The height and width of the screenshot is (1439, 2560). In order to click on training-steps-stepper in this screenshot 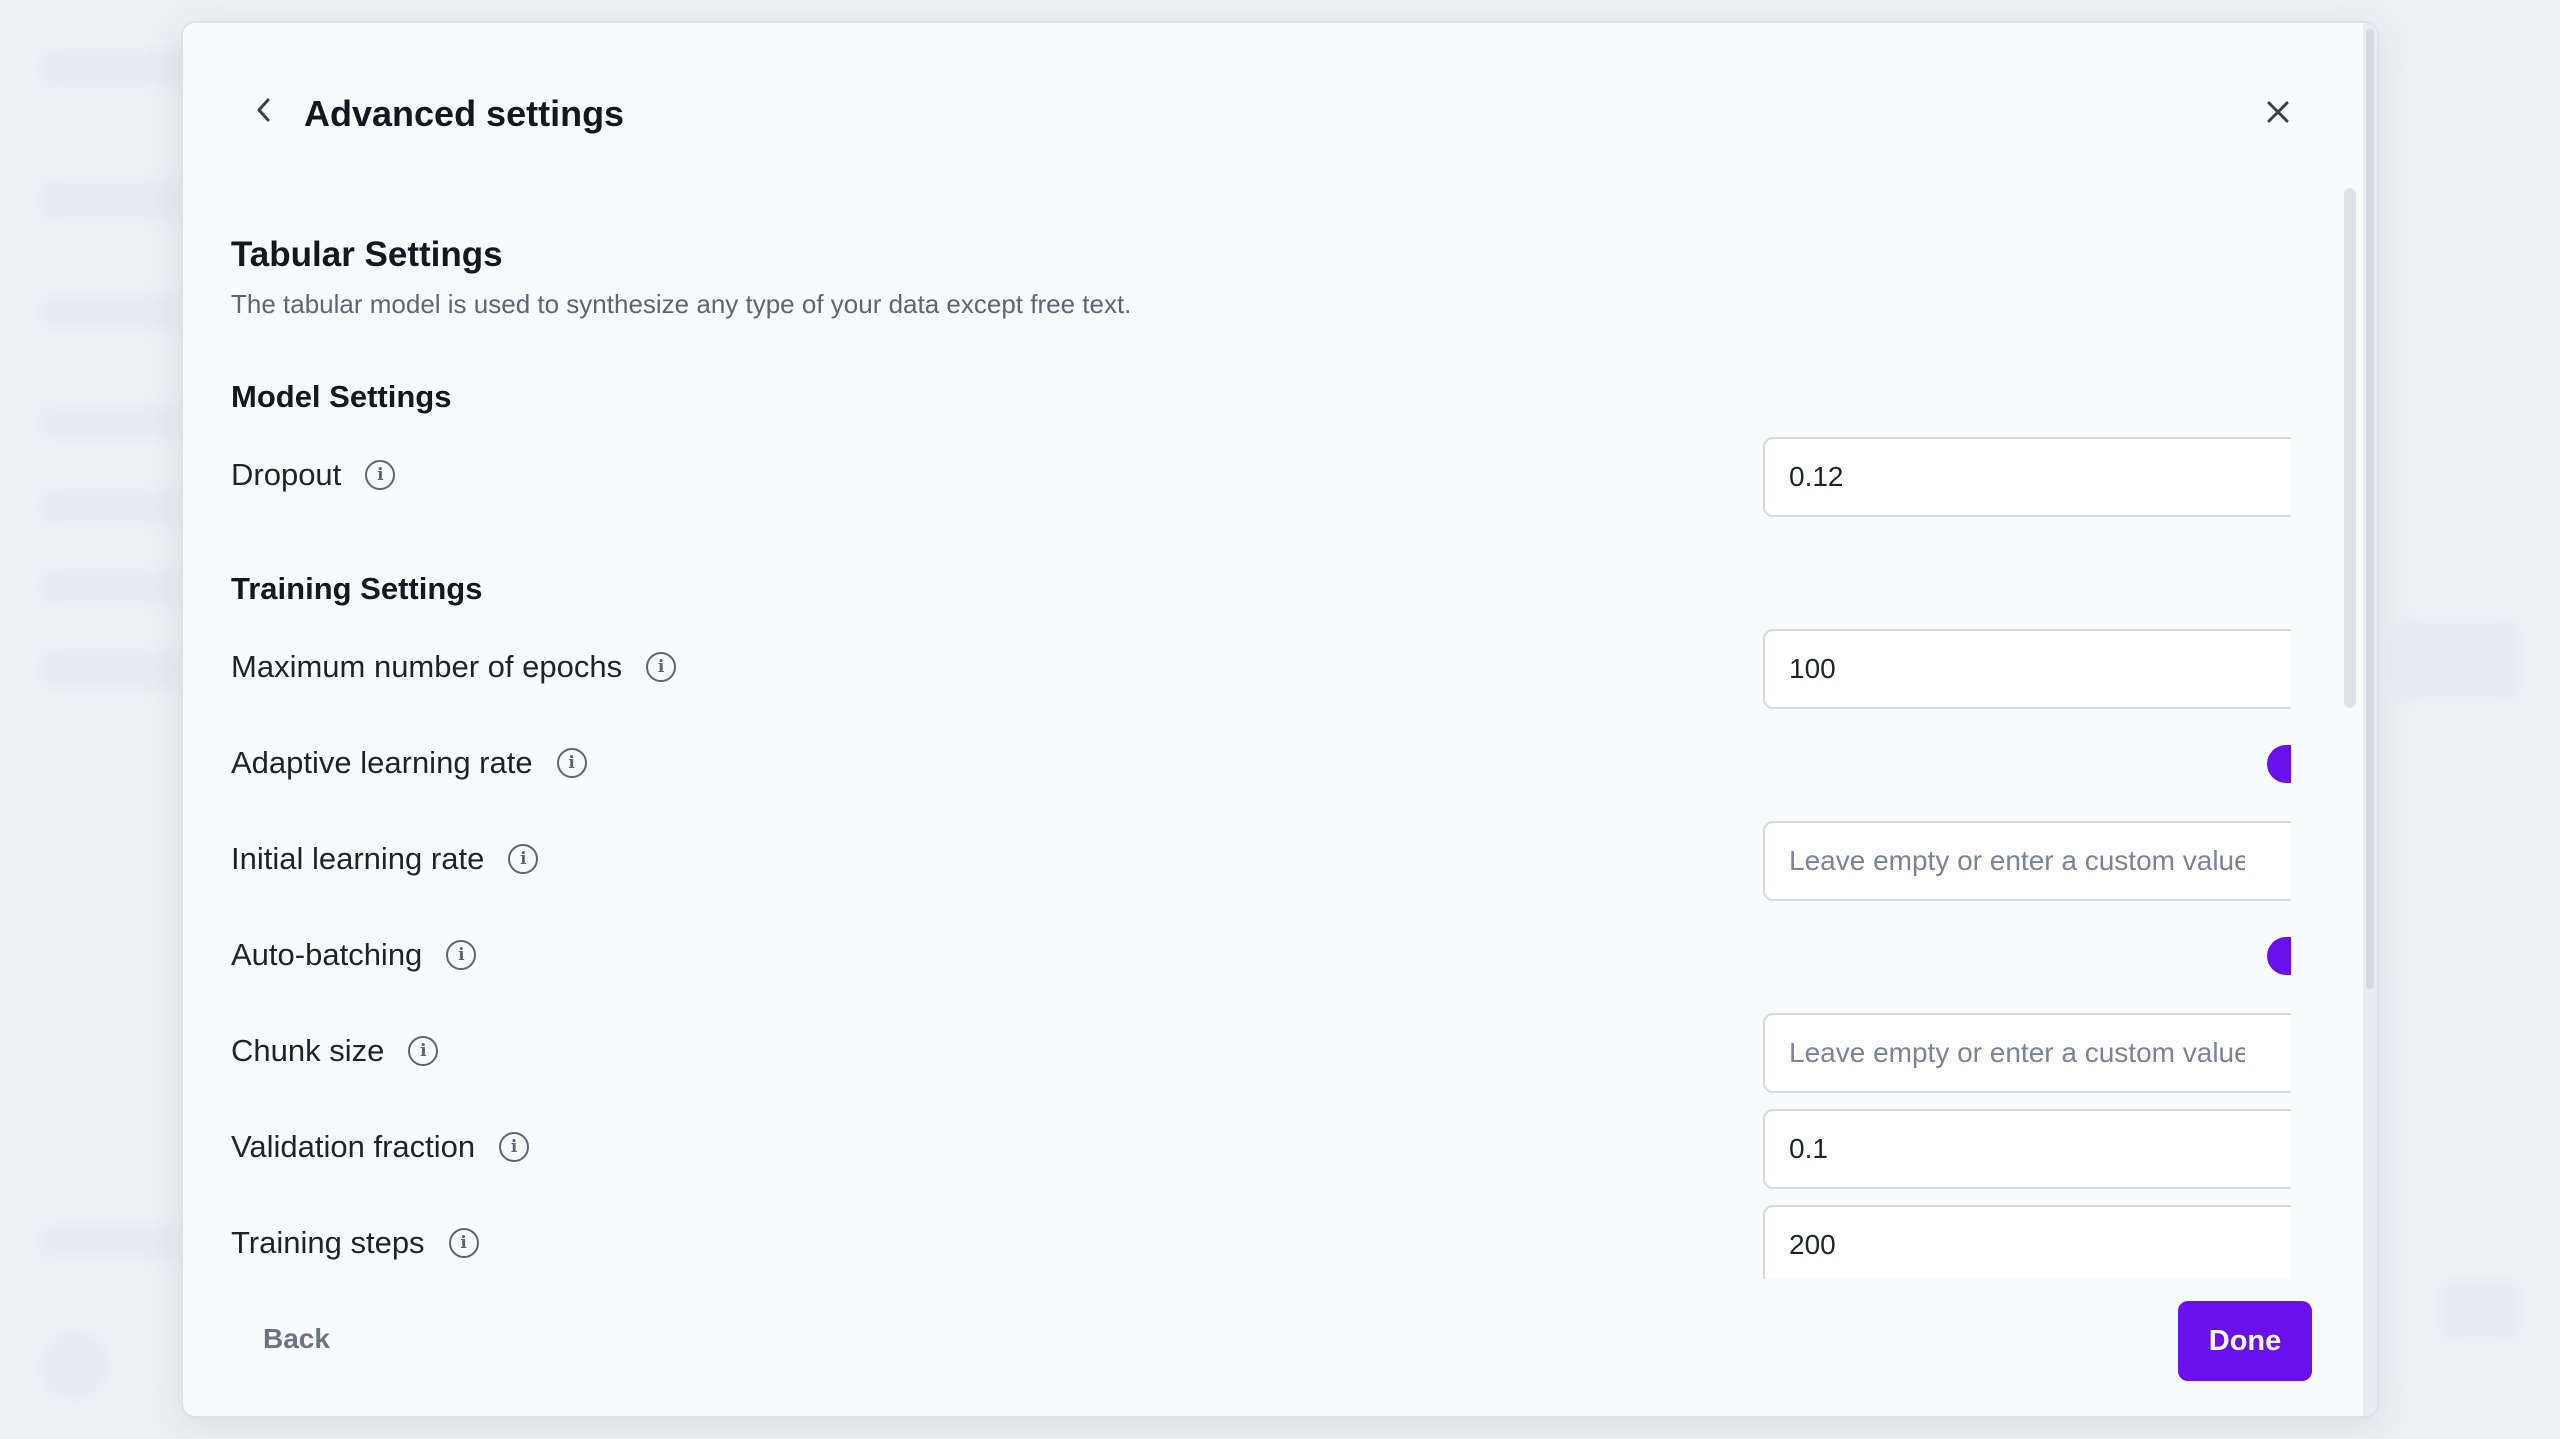, I will do `click(2290, 1245)`.